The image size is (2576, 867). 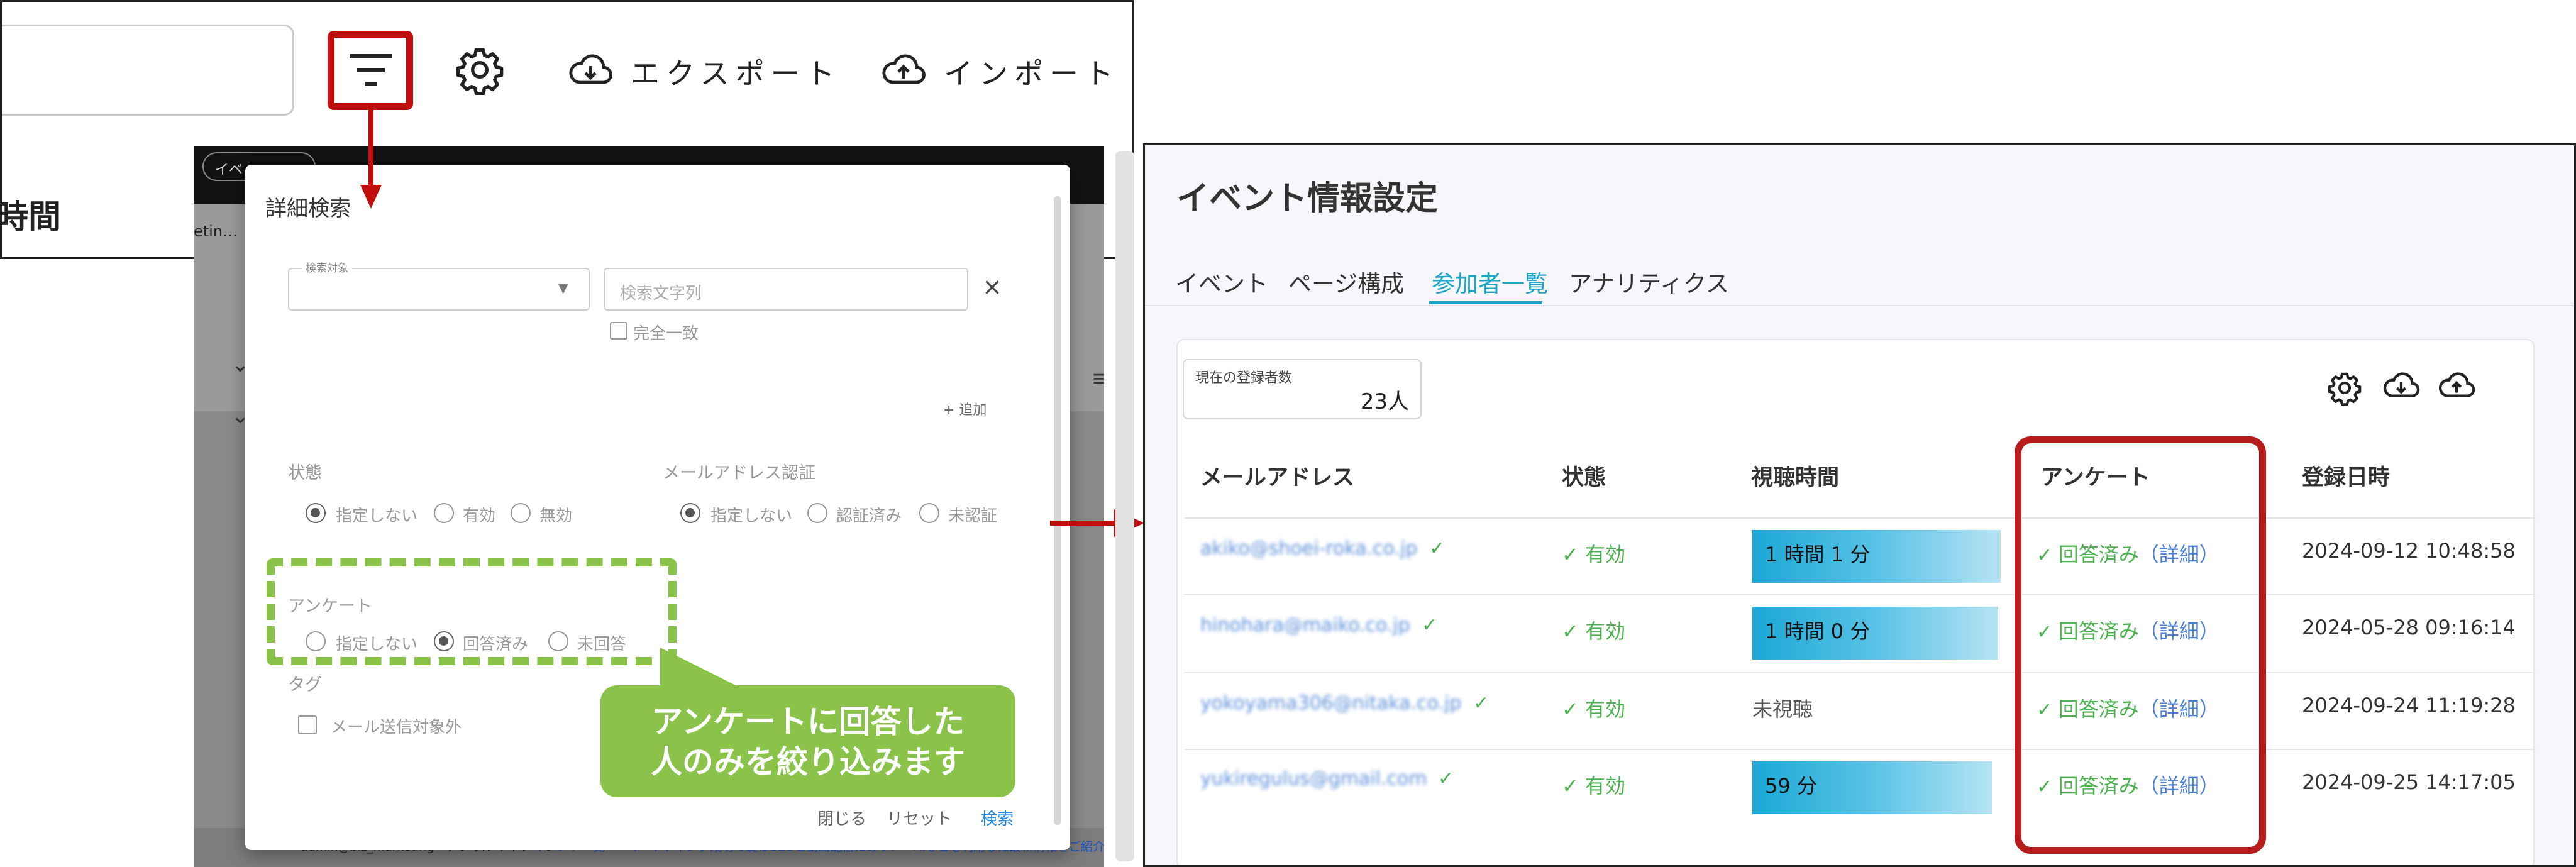 What do you see at coordinates (1818, 631) in the screenshot?
I see `row-watch-time: 1 時間 0 分` at bounding box center [1818, 631].